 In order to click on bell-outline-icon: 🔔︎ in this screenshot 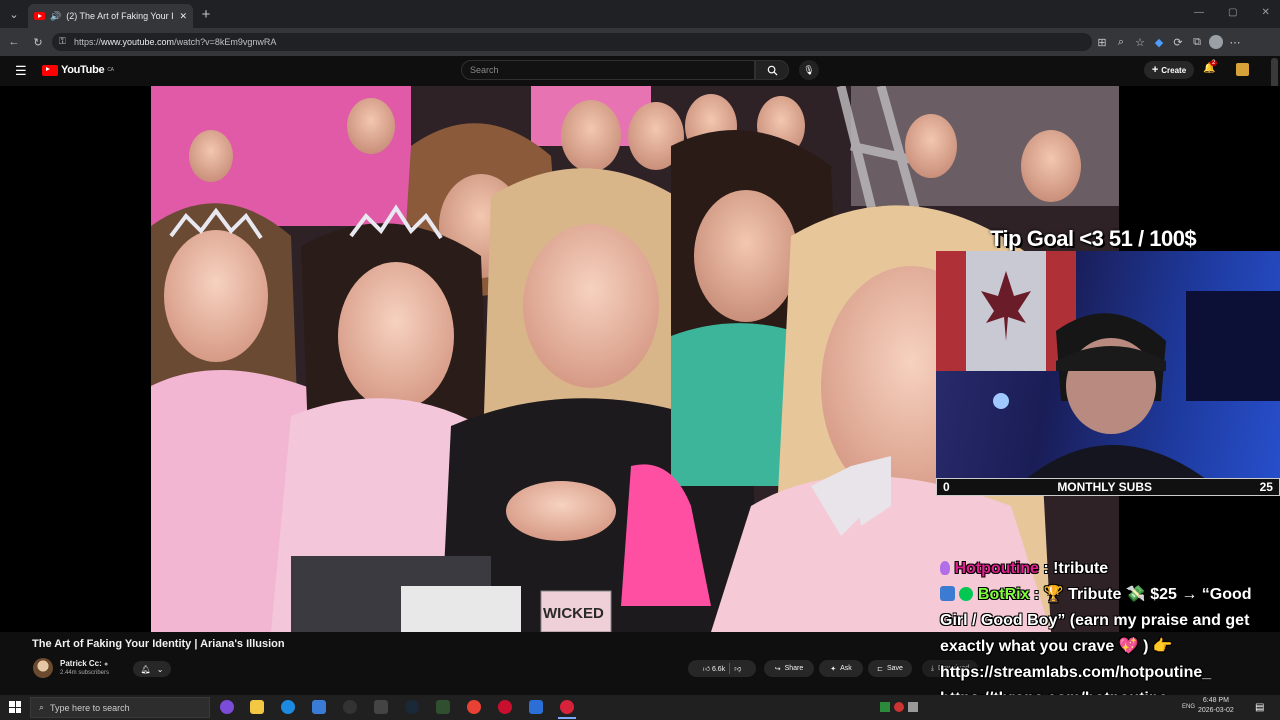, I will do `click(145, 669)`.